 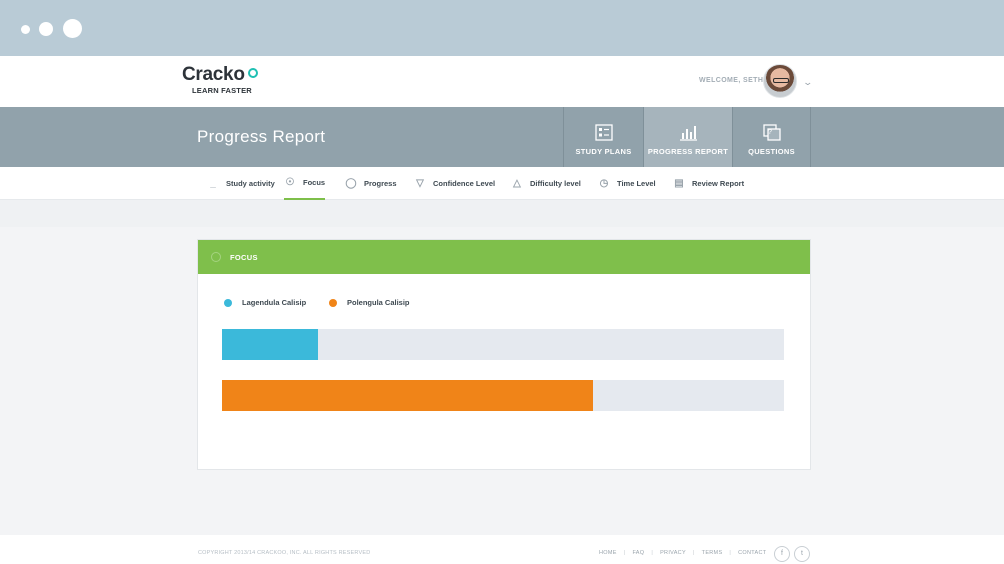 I want to click on tab-focus: ☉ Focus, so click(x=305, y=183).